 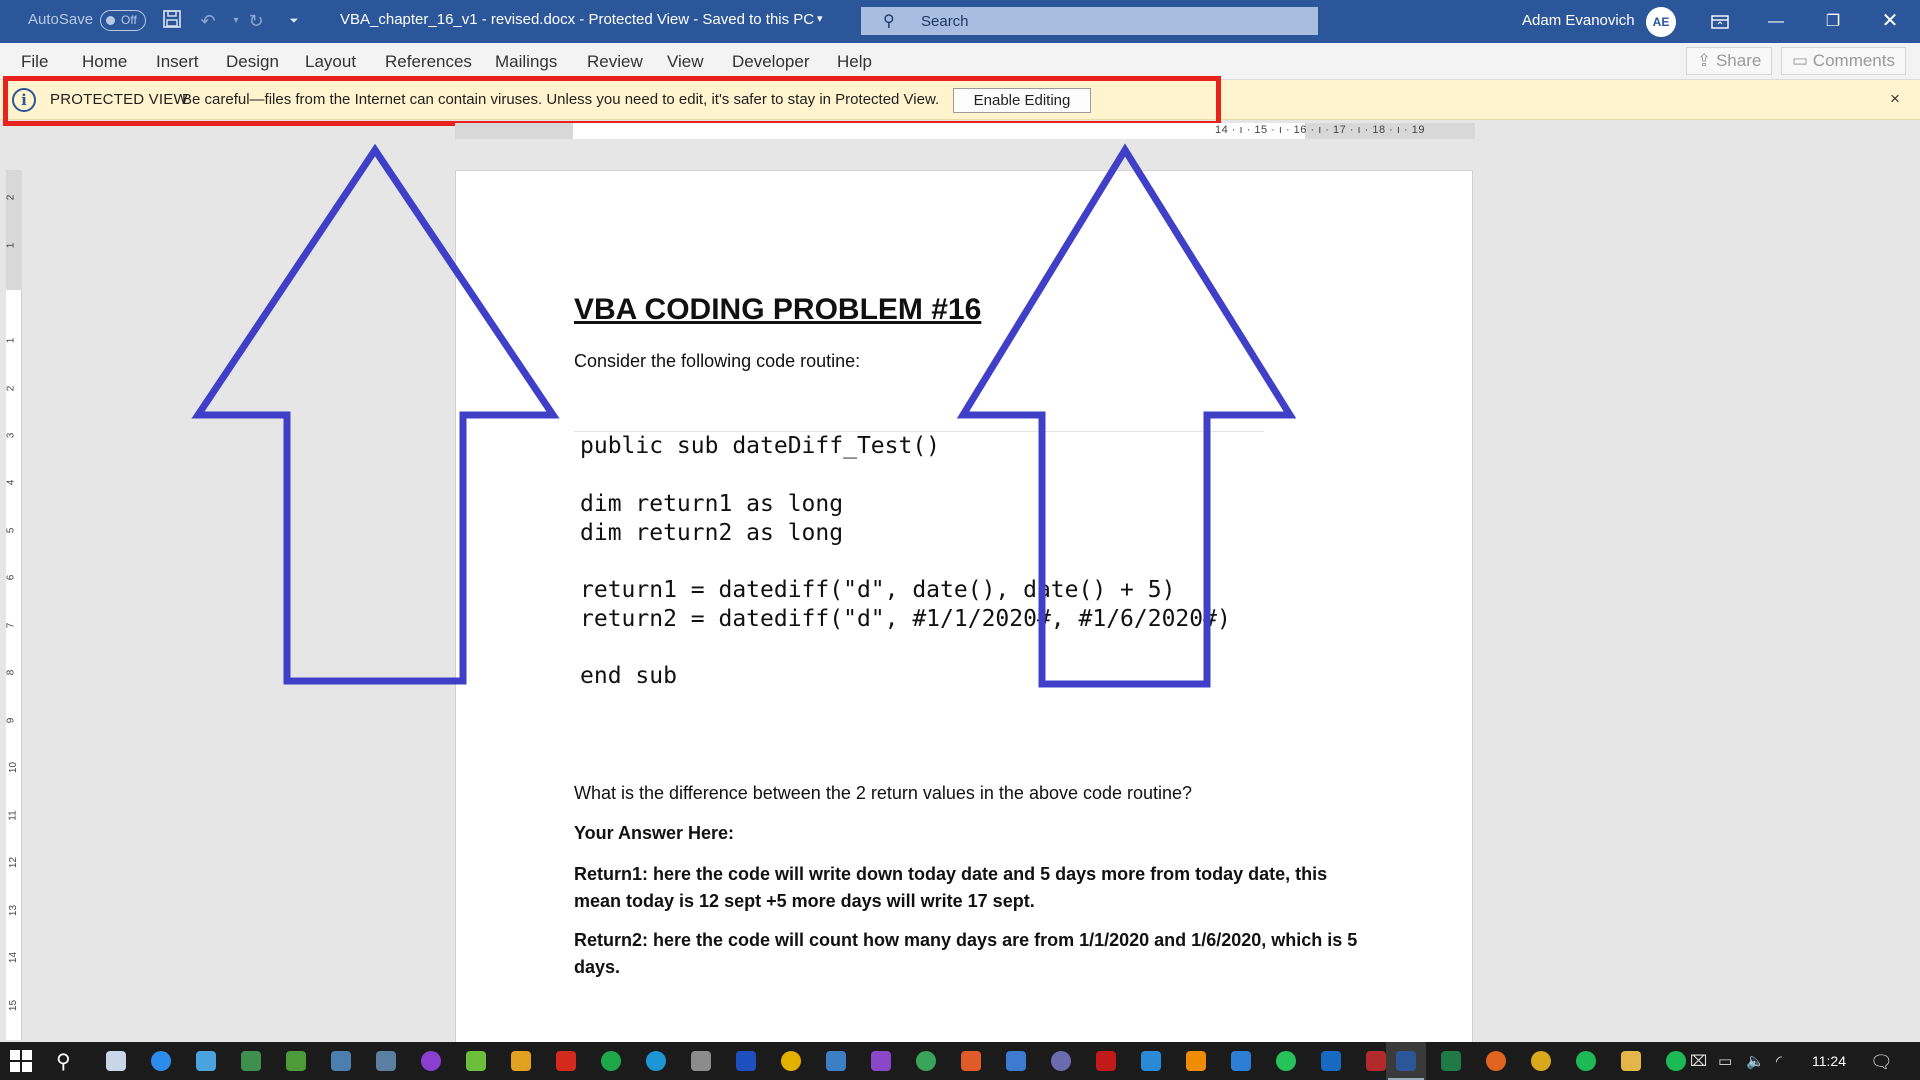 What do you see at coordinates (61, 19) in the screenshot?
I see `autosave-label: AutoSave` at bounding box center [61, 19].